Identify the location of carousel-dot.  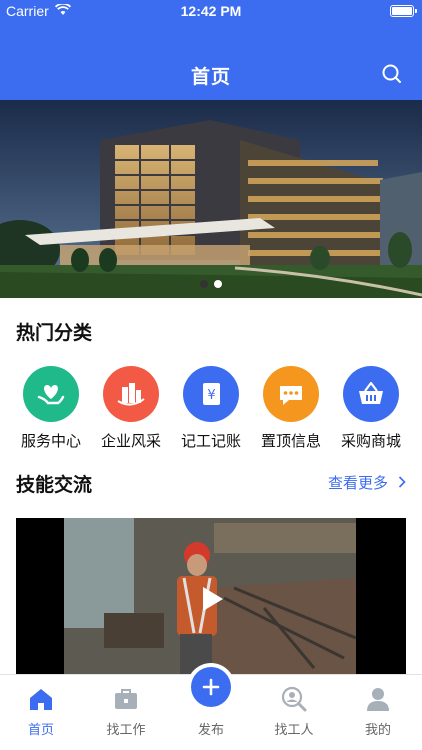
(204, 284).